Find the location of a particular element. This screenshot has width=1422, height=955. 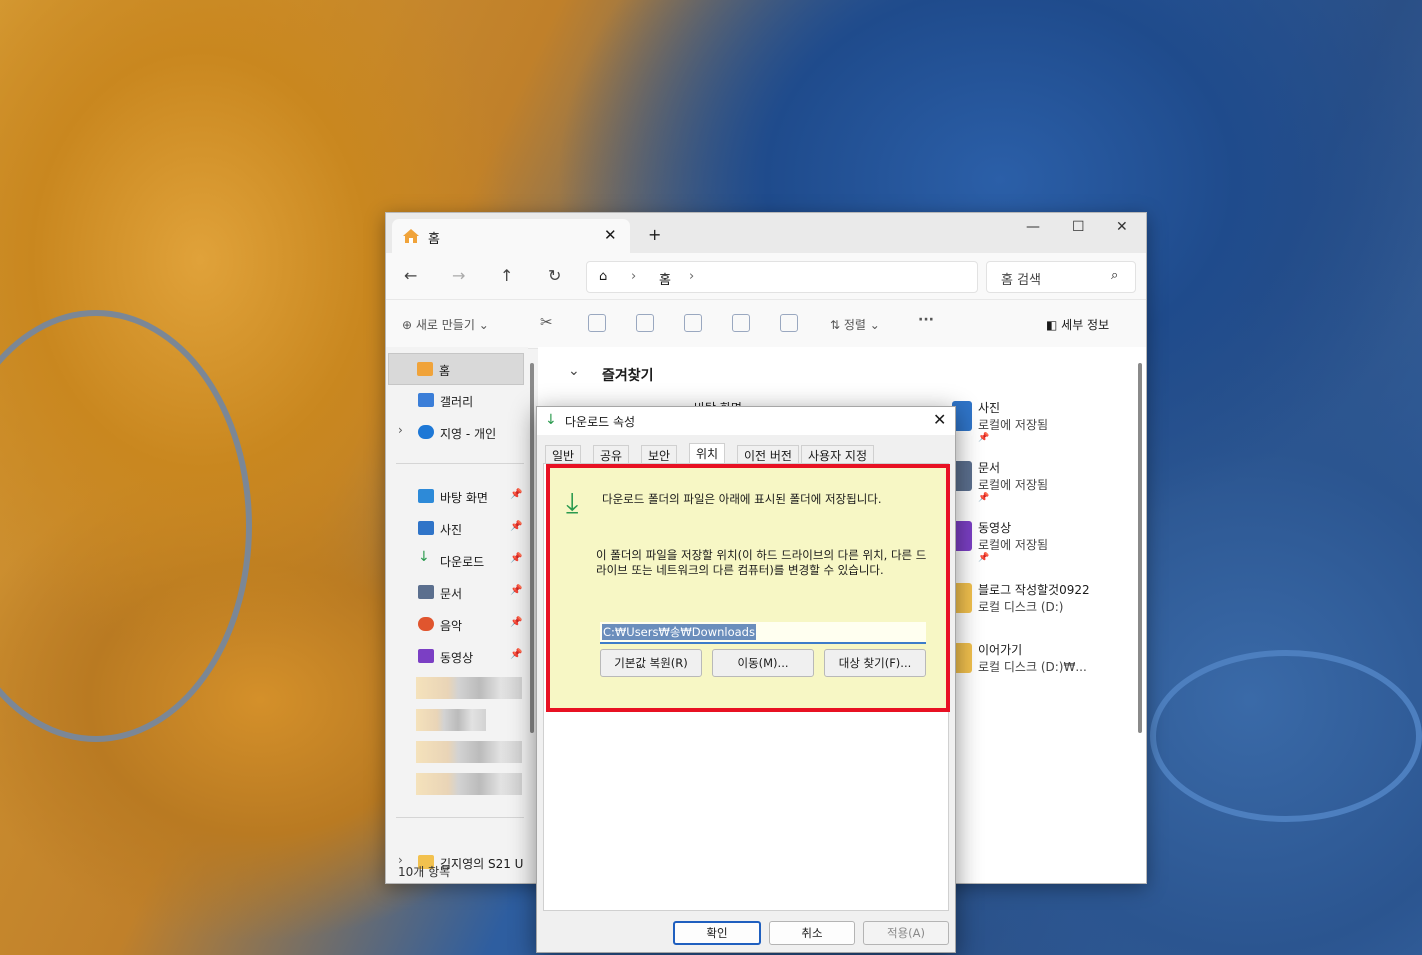

cancel-button: 취소 is located at coordinates (812, 933).